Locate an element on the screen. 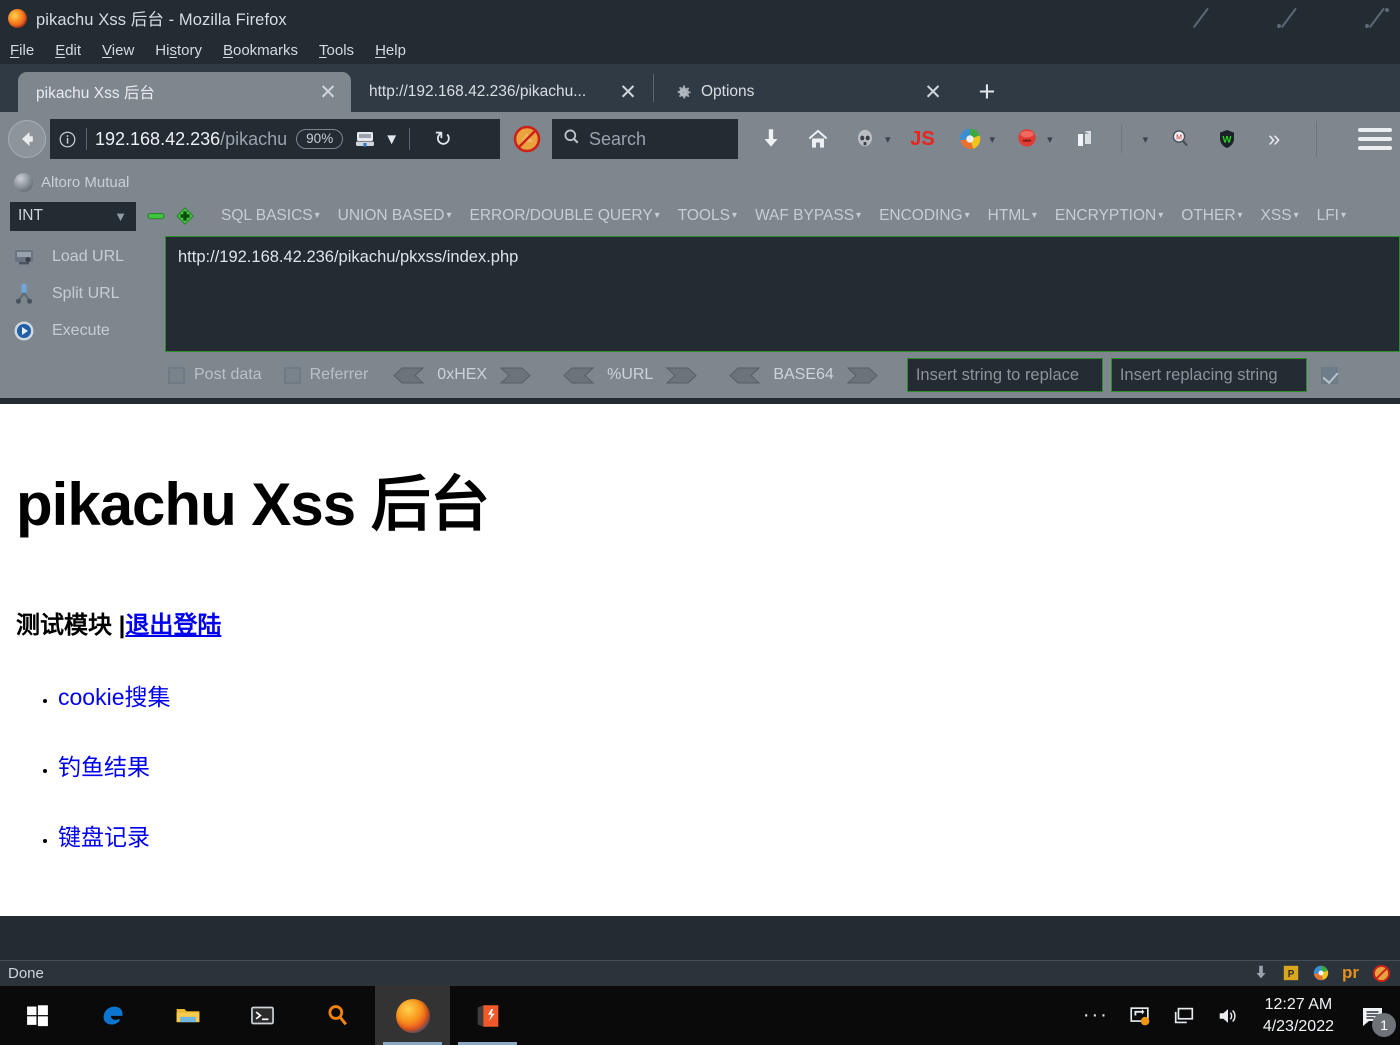 The image size is (1400, 1045). split-url-button: Split URL is located at coordinates (82, 293).